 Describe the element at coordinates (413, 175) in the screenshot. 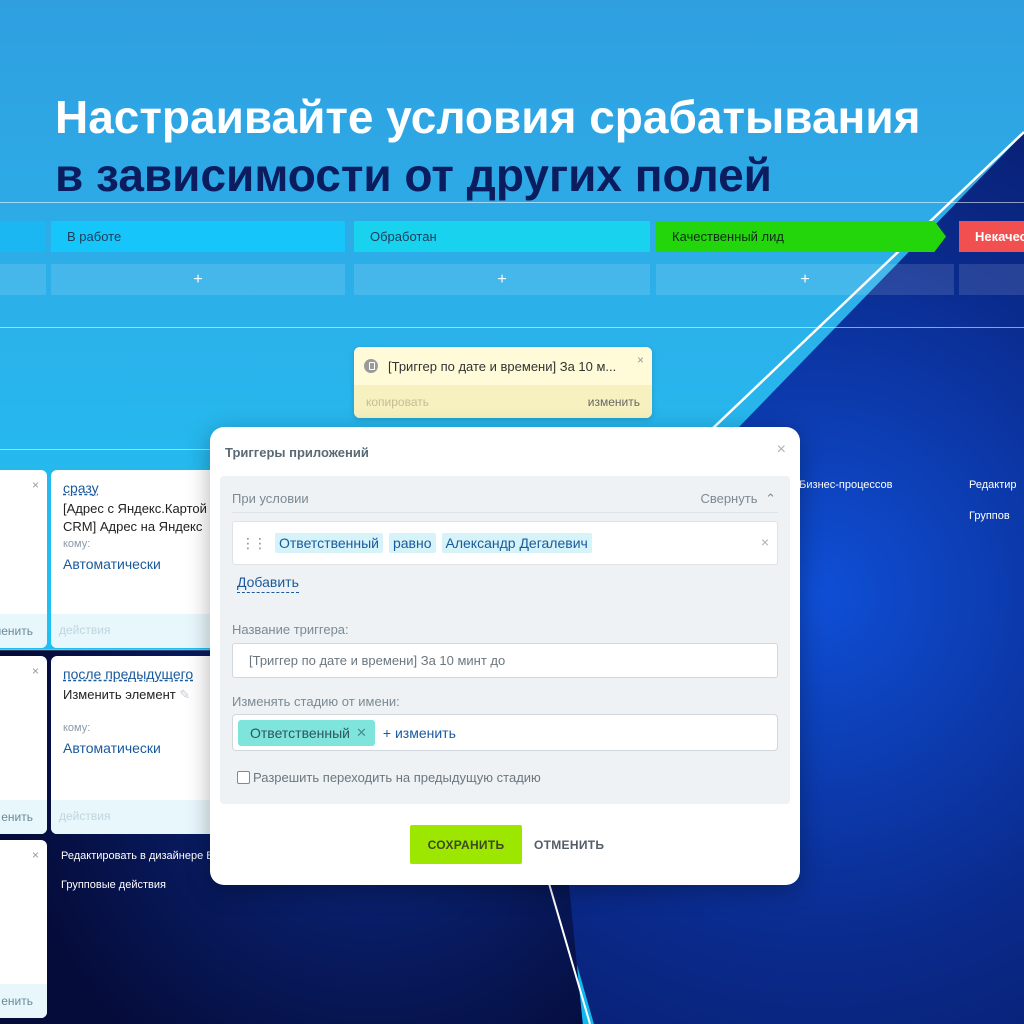

I see `headline-line-2: в зависимости от других полей` at that location.